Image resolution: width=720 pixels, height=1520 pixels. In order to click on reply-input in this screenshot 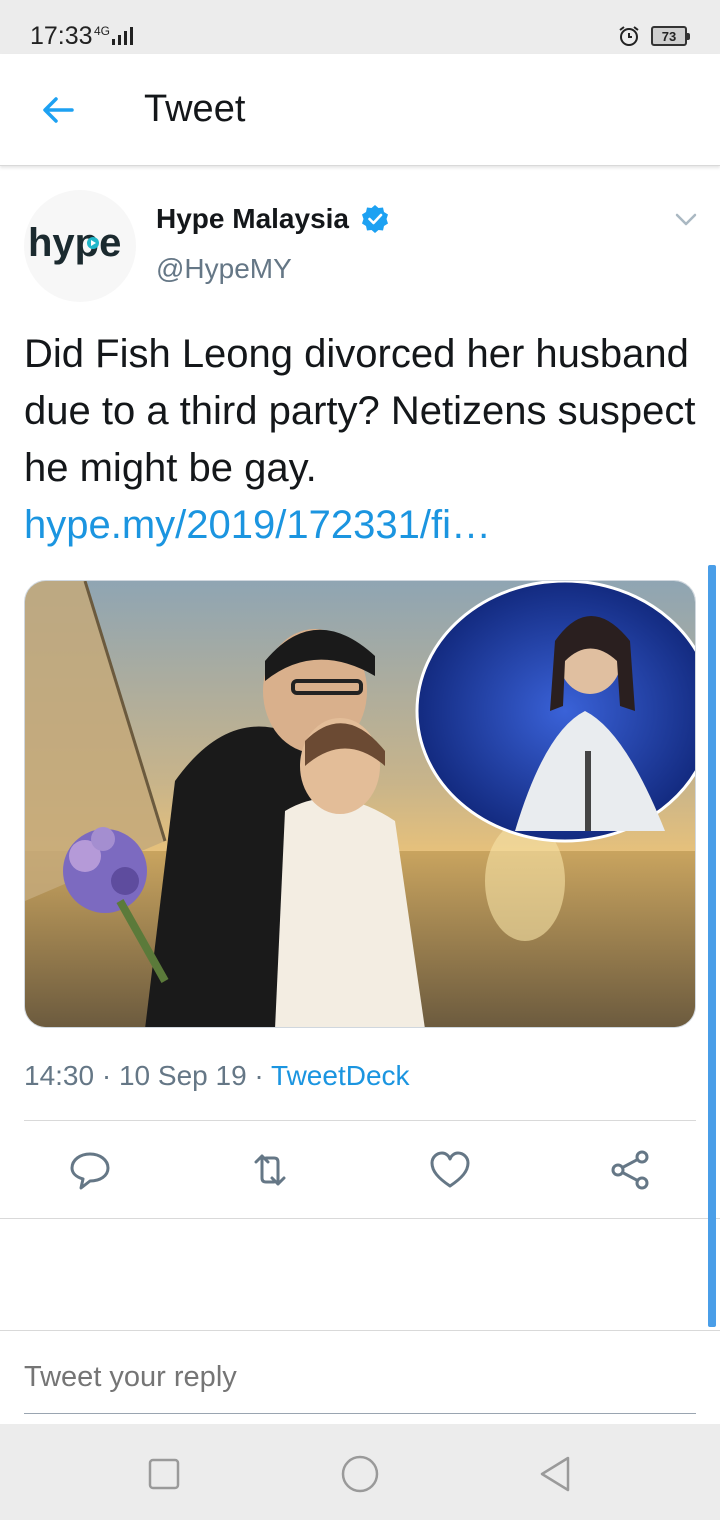, I will do `click(360, 1377)`.